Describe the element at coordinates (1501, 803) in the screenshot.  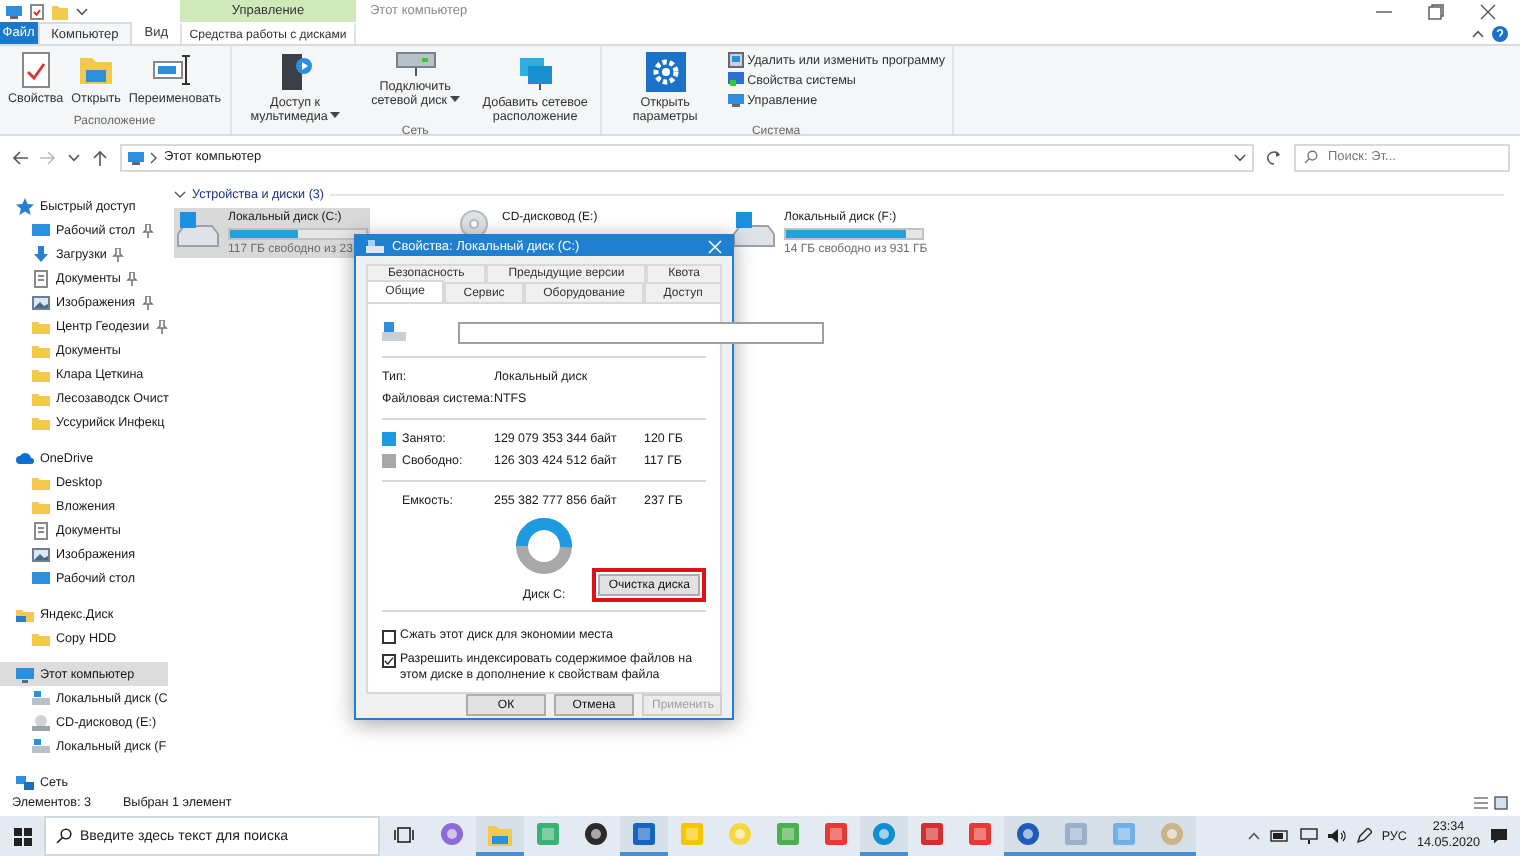
I see `tiles-view-icon` at that location.